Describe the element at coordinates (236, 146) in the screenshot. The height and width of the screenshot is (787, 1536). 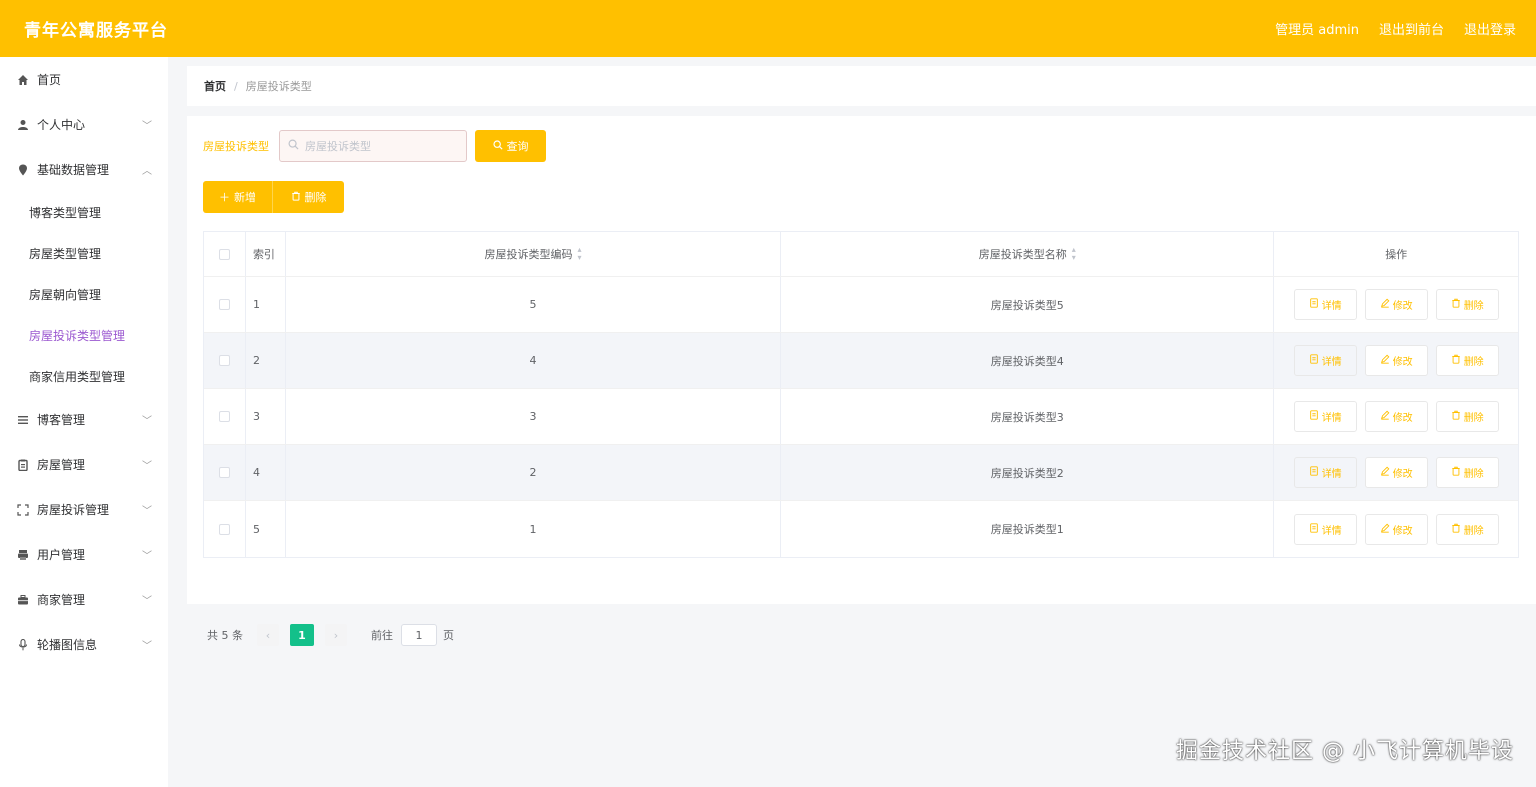
I see `search-label: 房屋投诉类型` at that location.